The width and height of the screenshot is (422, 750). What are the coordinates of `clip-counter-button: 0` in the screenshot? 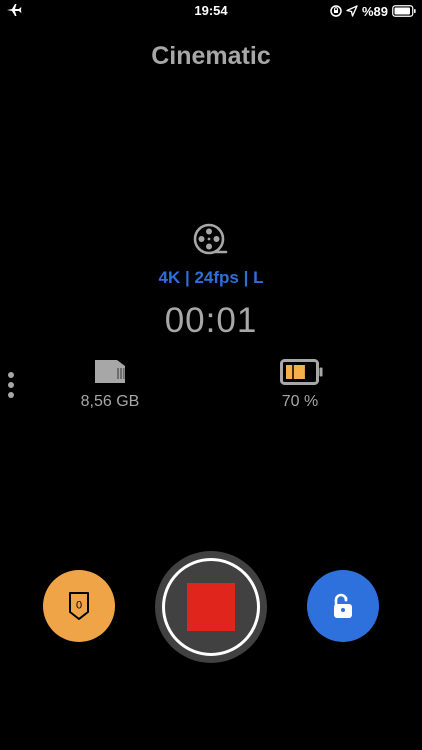 It's located at (79, 606).